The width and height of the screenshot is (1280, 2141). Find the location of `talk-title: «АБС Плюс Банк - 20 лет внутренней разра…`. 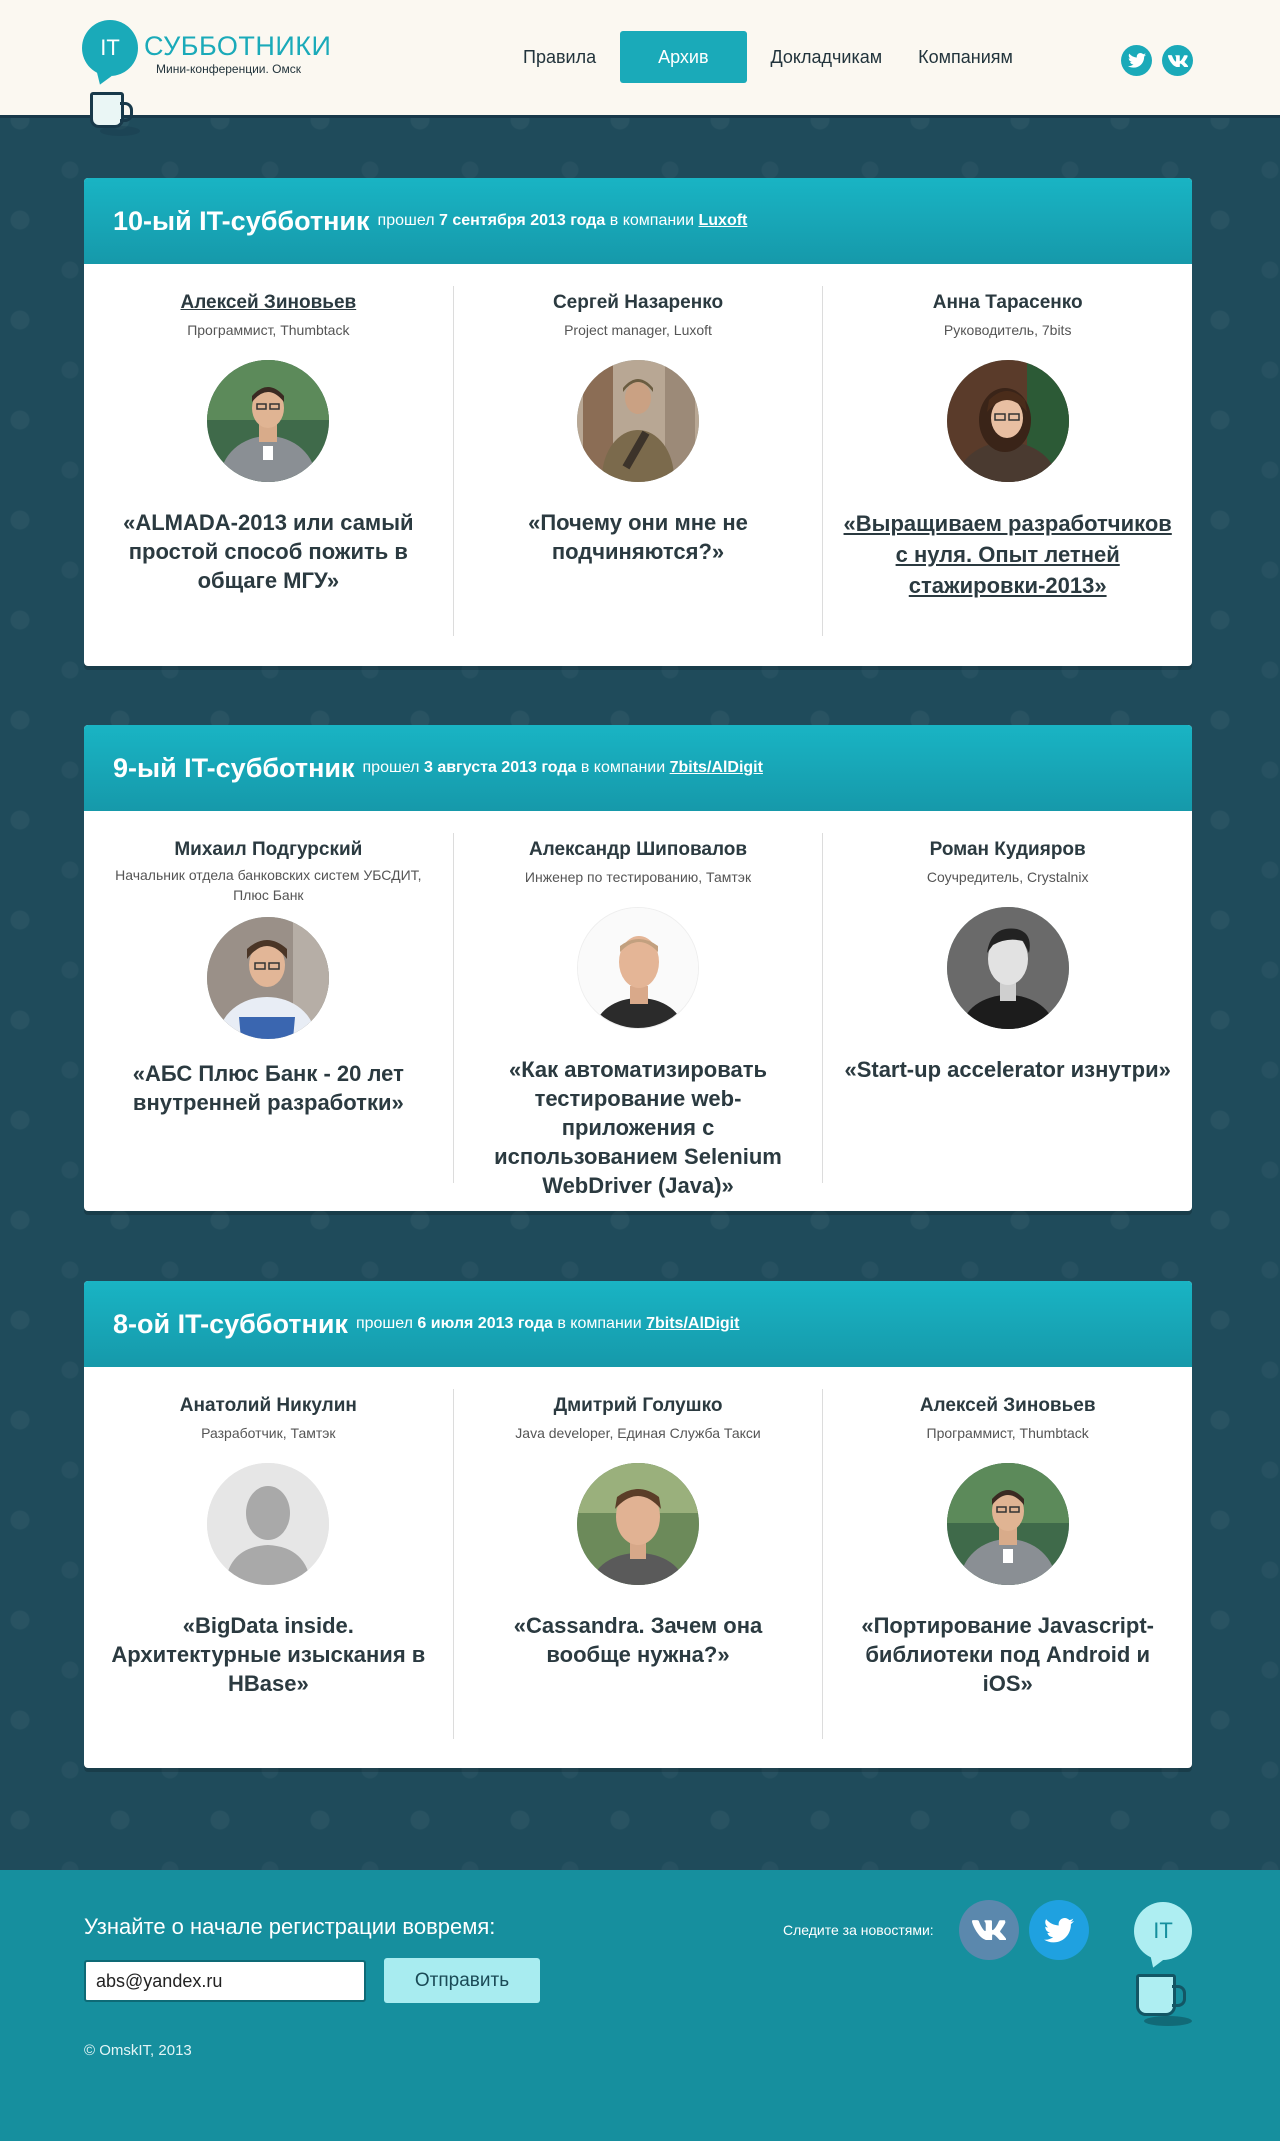

talk-title: «АБС Плюс Банк - 20 лет внутренней разра… is located at coordinates (268, 1088).